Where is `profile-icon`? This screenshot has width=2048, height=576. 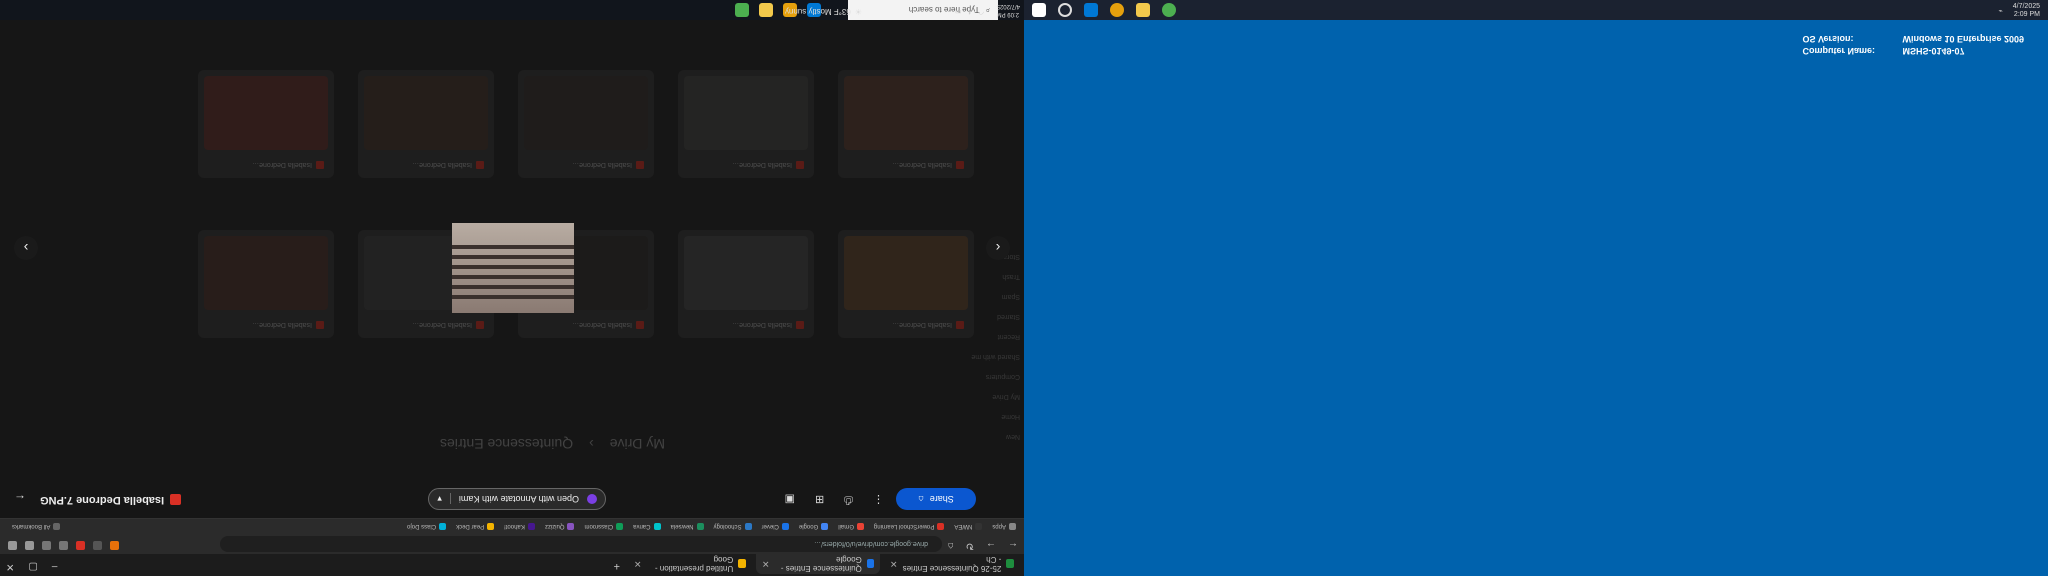
profile-icon is located at coordinates (29, 545).